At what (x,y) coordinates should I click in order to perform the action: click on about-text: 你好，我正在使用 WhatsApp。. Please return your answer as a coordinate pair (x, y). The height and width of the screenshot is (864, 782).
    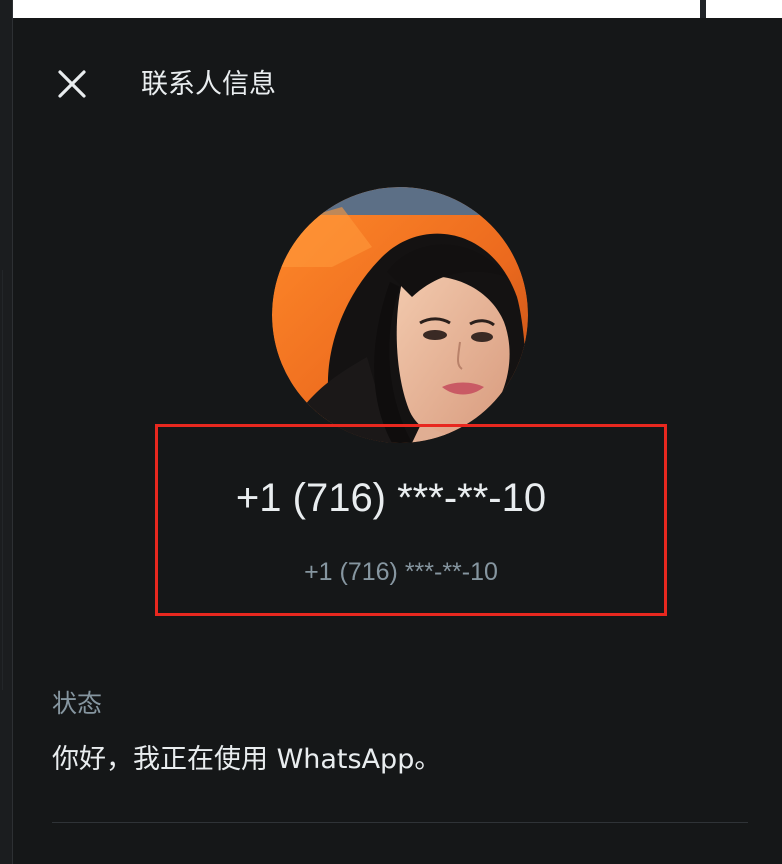
    Looking at the image, I should click on (246, 760).